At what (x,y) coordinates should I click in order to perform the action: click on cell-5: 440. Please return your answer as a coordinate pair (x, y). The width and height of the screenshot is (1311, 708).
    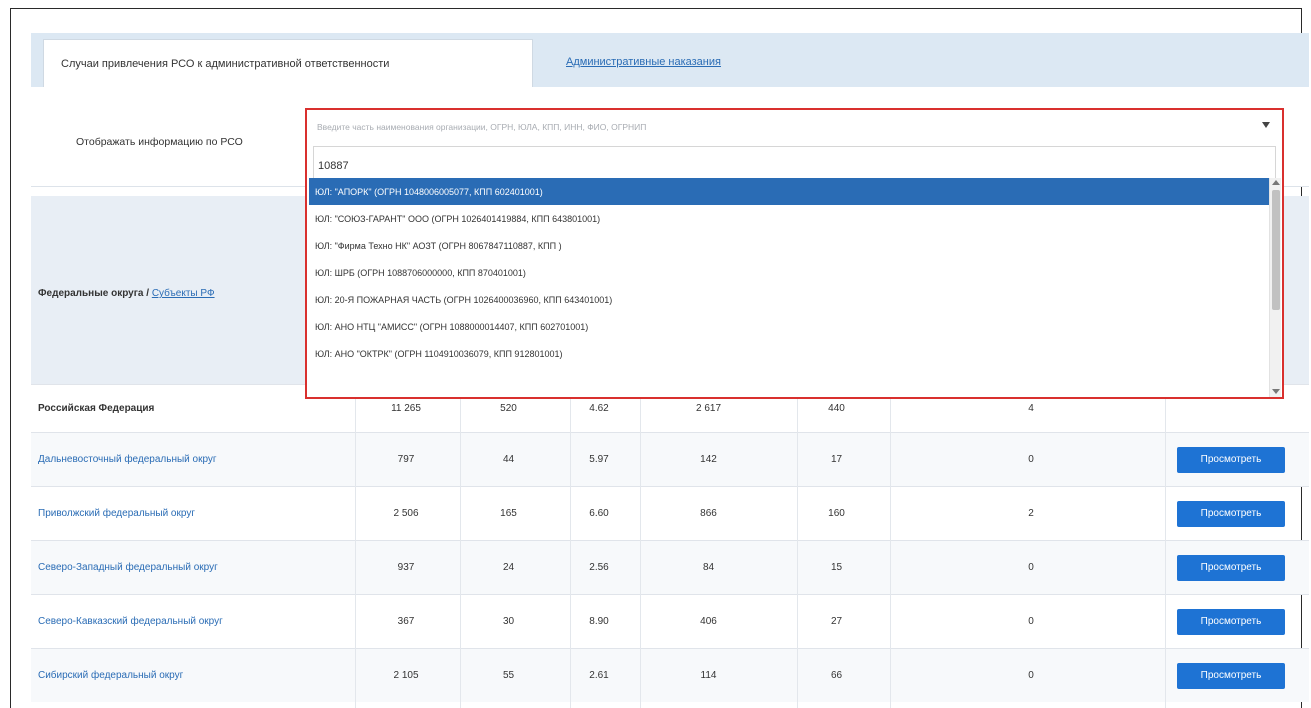
    Looking at the image, I should click on (836, 408).